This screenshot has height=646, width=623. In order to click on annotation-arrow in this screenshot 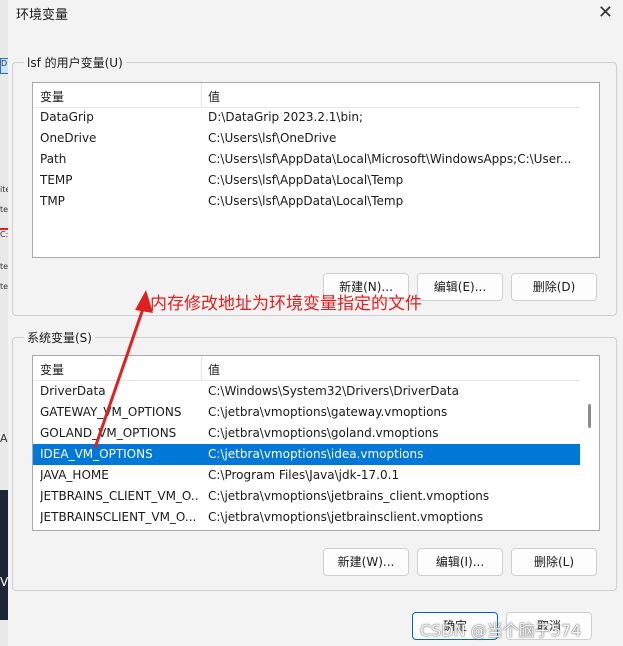, I will do `click(123, 369)`.